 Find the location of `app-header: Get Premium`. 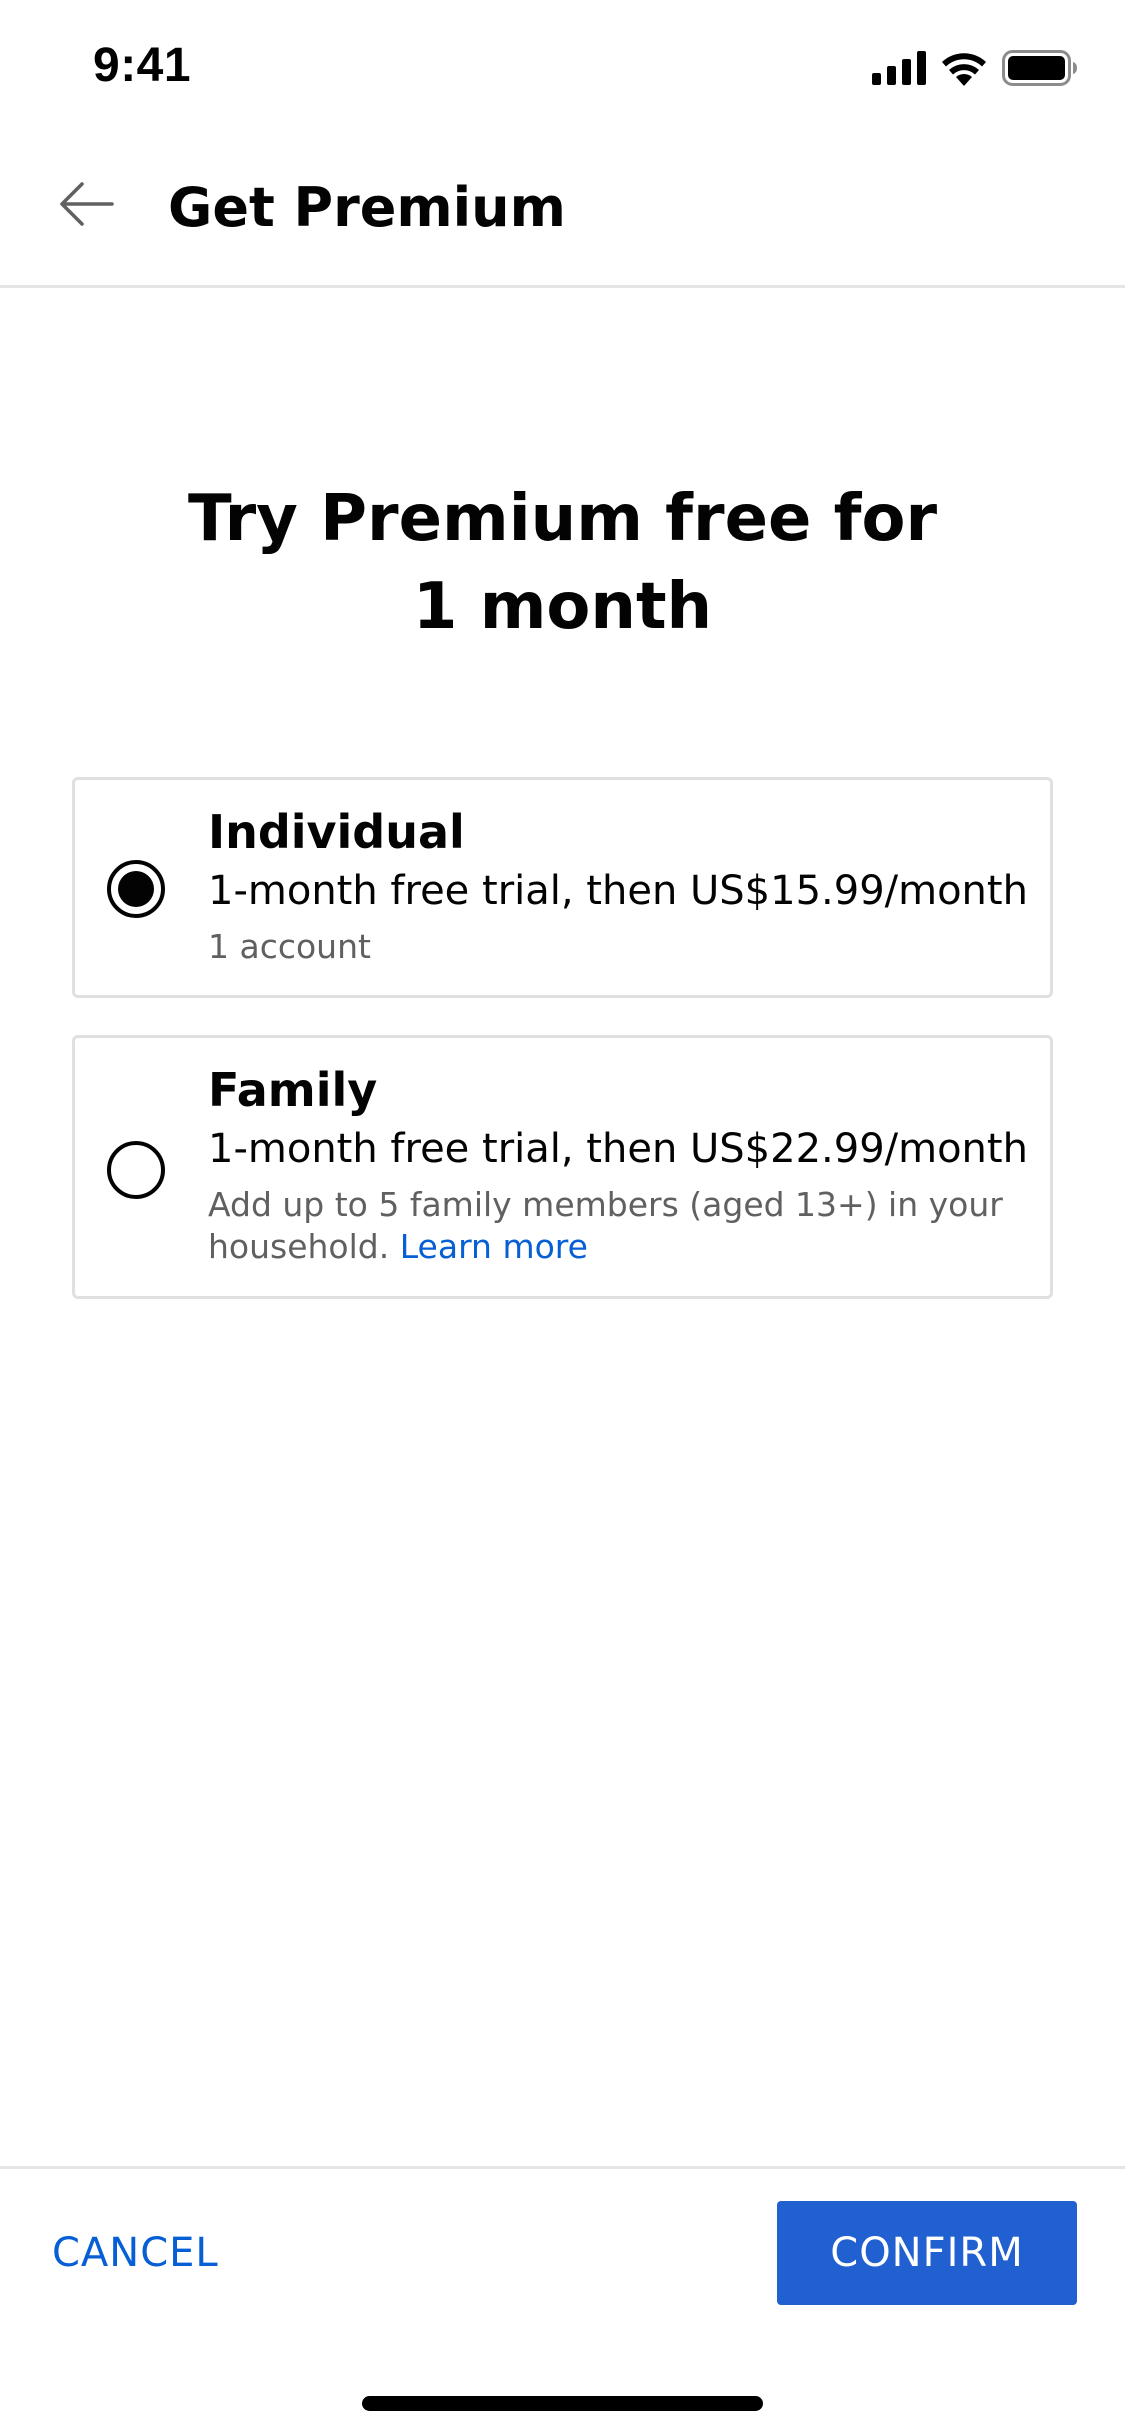

app-header: Get Premium is located at coordinates (562, 214).